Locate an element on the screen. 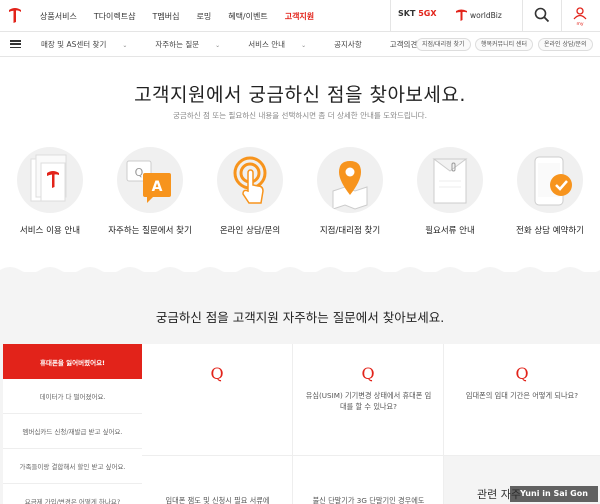  faq-card-text: 임대폰의 임대 기간은 어떻게 되나요? is located at coordinates (522, 395).